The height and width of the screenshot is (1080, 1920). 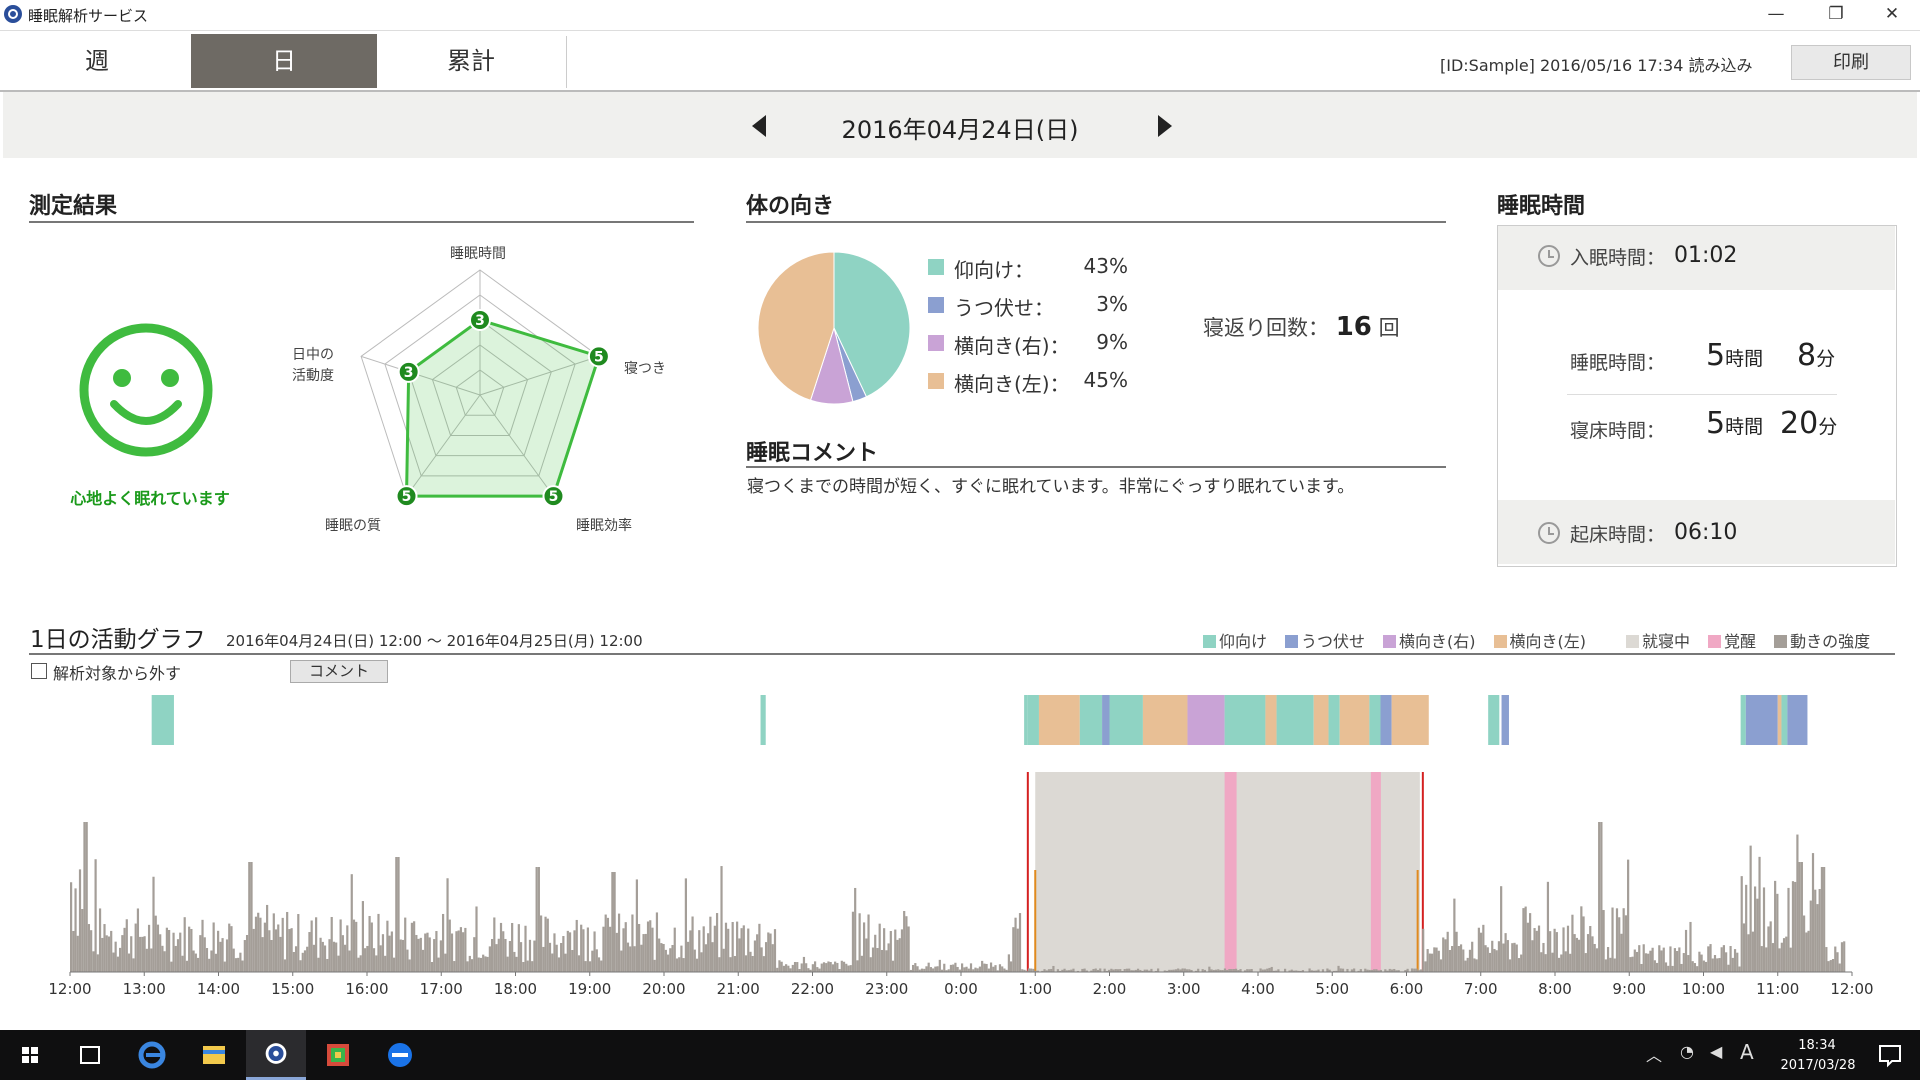 I want to click on network-icon: ◔, so click(x=1687, y=1051).